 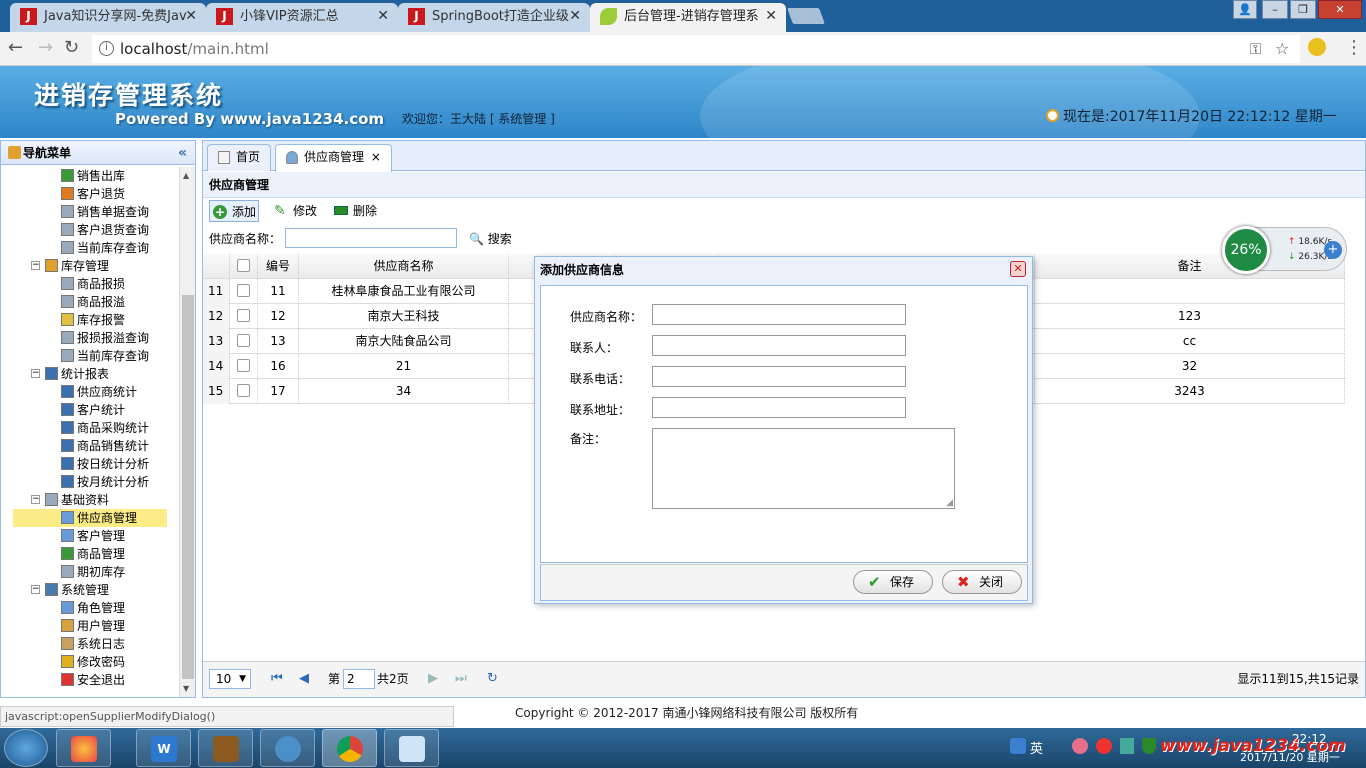 What do you see at coordinates (93, 284) in the screenshot?
I see `nav-item: 商品报损` at bounding box center [93, 284].